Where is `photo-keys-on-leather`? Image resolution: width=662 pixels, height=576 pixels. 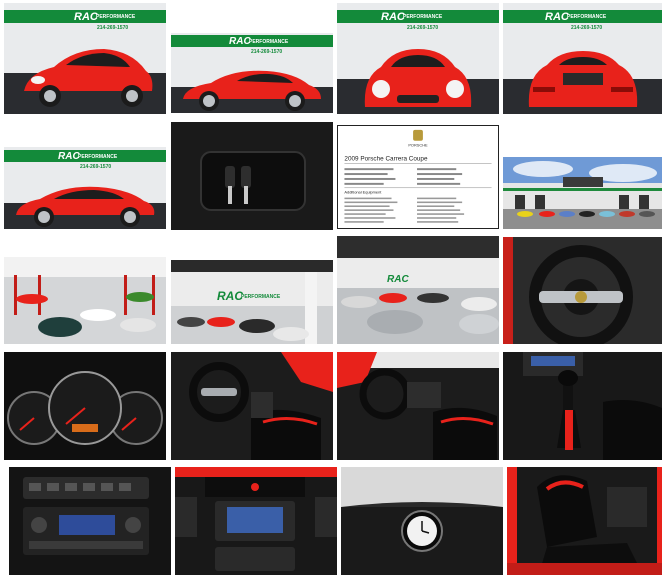 photo-keys-on-leather is located at coordinates (252, 176).